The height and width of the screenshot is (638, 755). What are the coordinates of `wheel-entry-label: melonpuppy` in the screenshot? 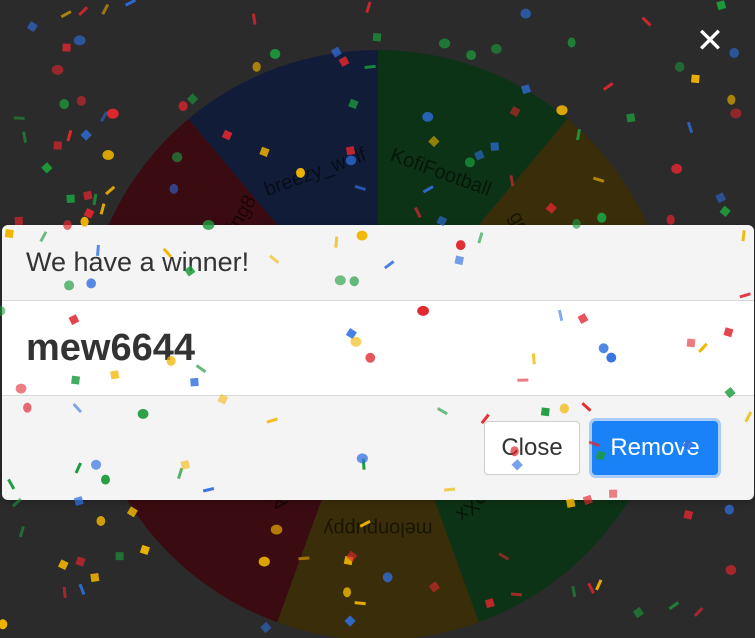 It's located at (378, 529).